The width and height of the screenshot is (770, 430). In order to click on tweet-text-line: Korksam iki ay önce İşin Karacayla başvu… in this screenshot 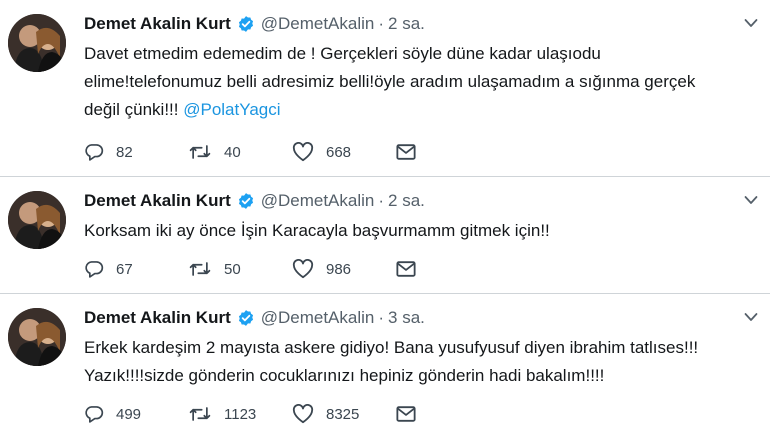, I will do `click(317, 230)`.